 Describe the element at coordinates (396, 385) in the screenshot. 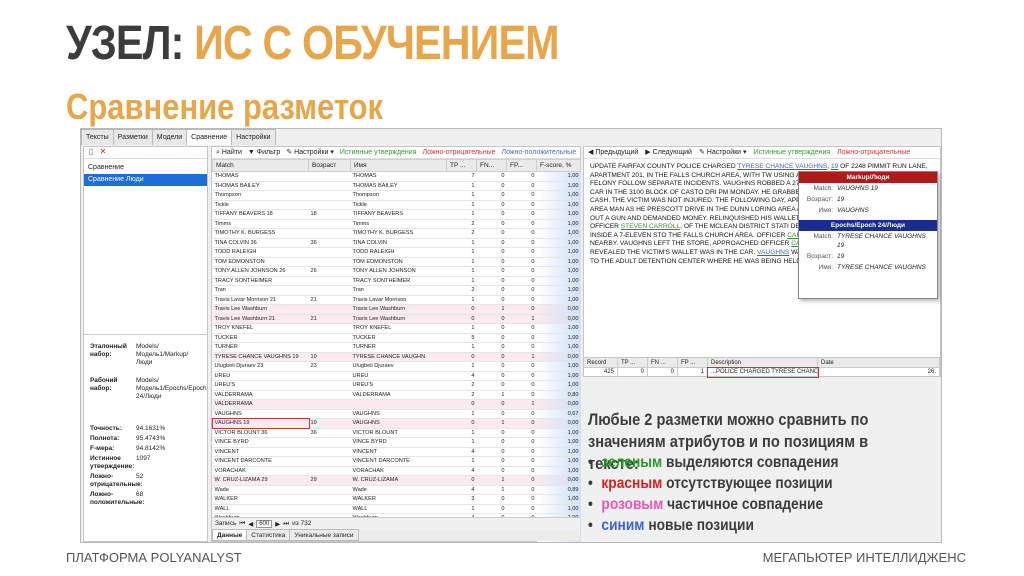

I see `table-row: UREU'S UREU'S 2 0 0 1,00` at that location.